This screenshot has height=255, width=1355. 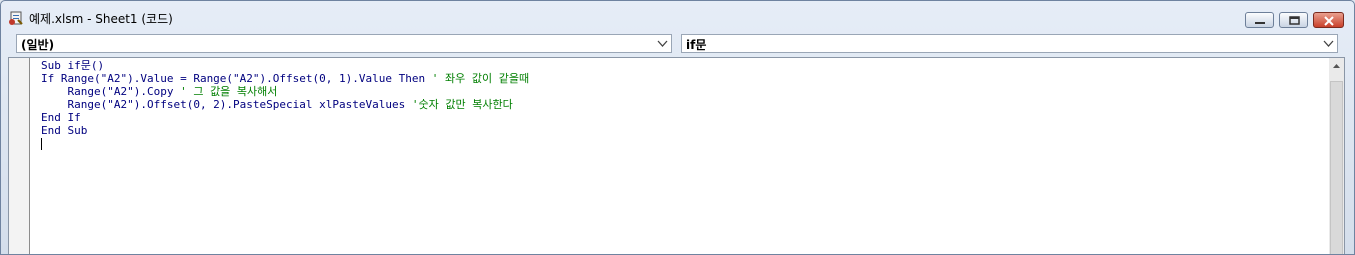 What do you see at coordinates (64, 130) in the screenshot?
I see `code-text: End Sub` at bounding box center [64, 130].